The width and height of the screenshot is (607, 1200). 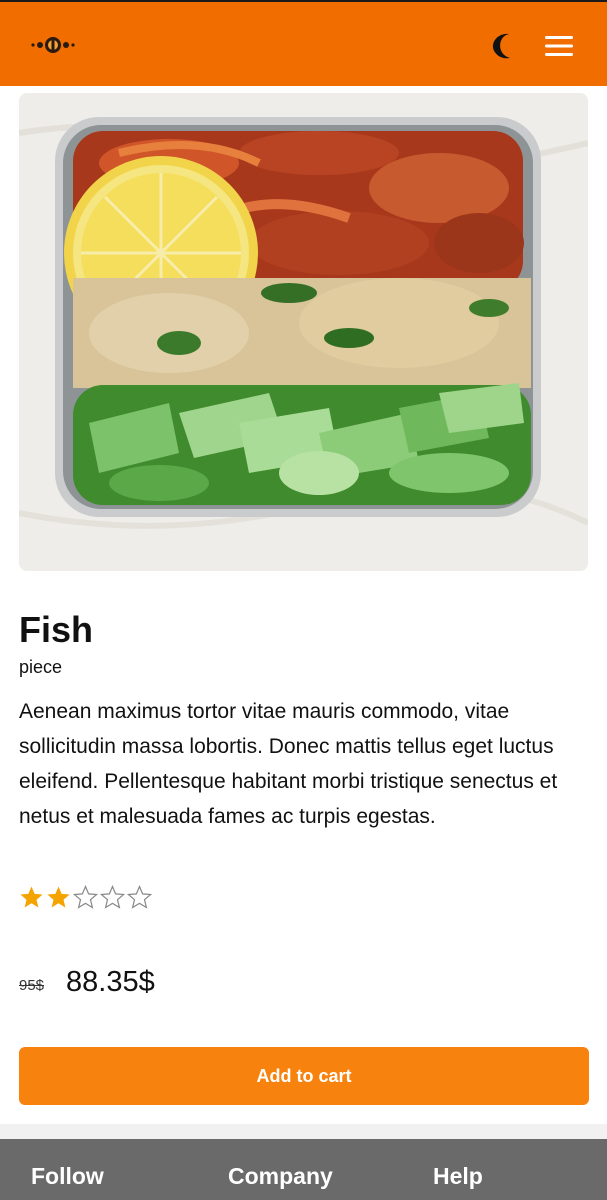 What do you see at coordinates (458, 1176) in the screenshot?
I see `footer-link-help: Help` at bounding box center [458, 1176].